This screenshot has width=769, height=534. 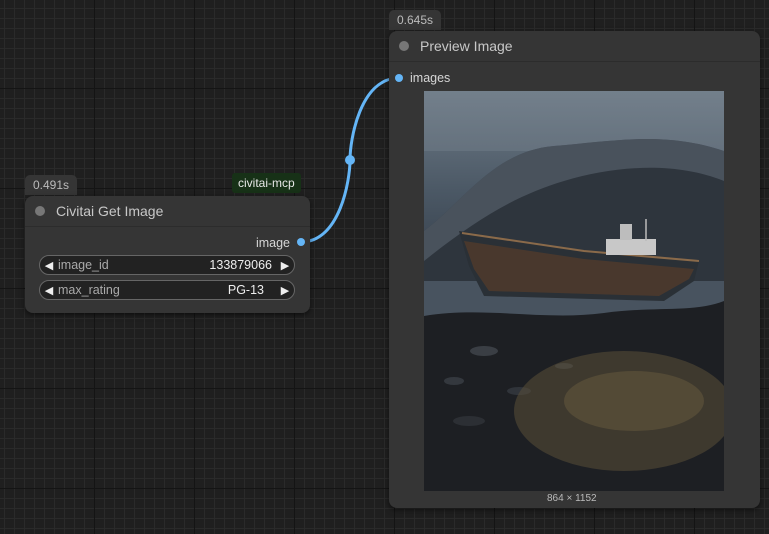 What do you see at coordinates (240, 265) in the screenshot?
I see `image-id-value: 133879066` at bounding box center [240, 265].